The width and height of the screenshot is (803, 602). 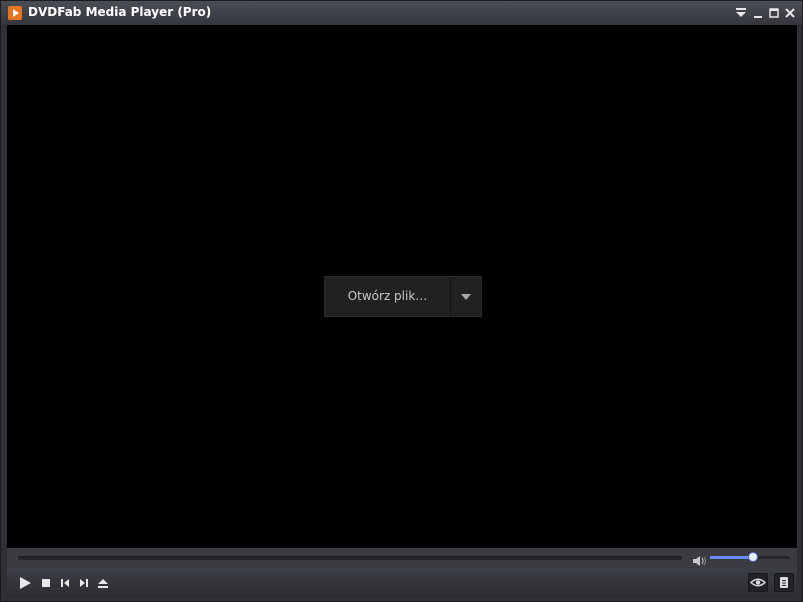 What do you see at coordinates (758, 13) in the screenshot?
I see `minimize-icon` at bounding box center [758, 13].